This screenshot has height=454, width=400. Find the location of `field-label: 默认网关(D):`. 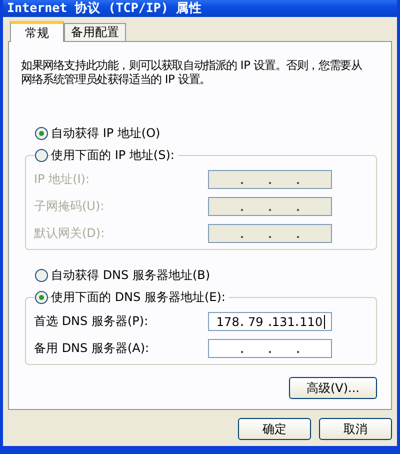

field-label: 默认网关(D): is located at coordinates (69, 233).